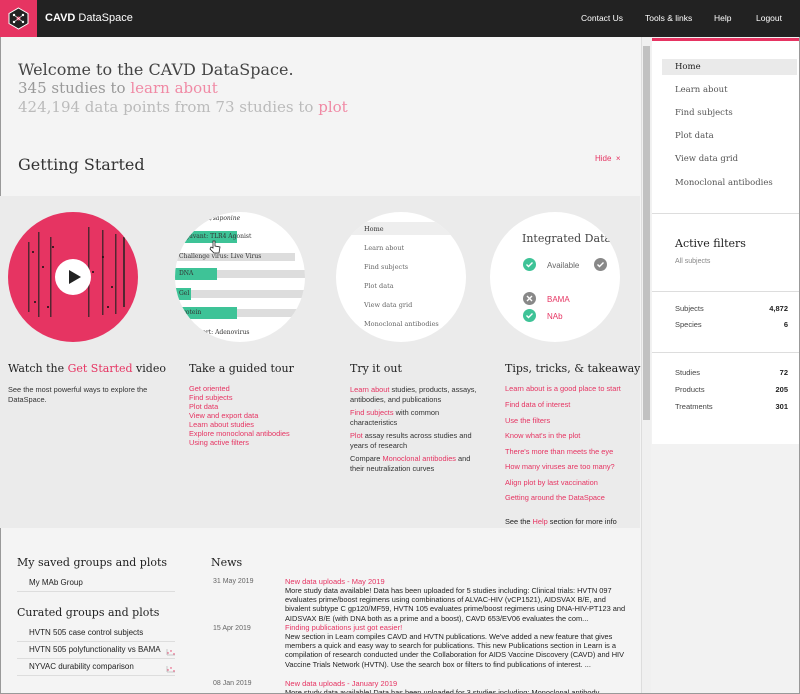 This screenshot has height=694, width=800. What do you see at coordinates (785, 324) in the screenshot?
I see `stat-value-species: 6` at bounding box center [785, 324].